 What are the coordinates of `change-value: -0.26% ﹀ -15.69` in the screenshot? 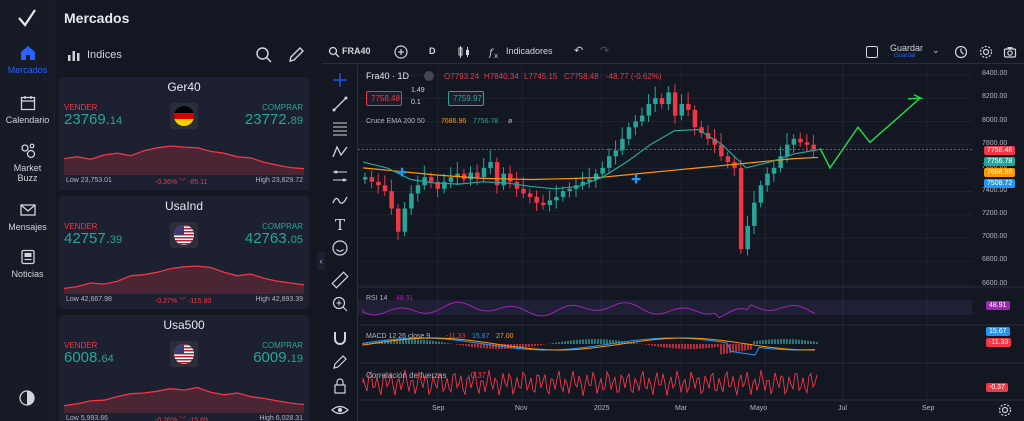 It's located at (181, 419).